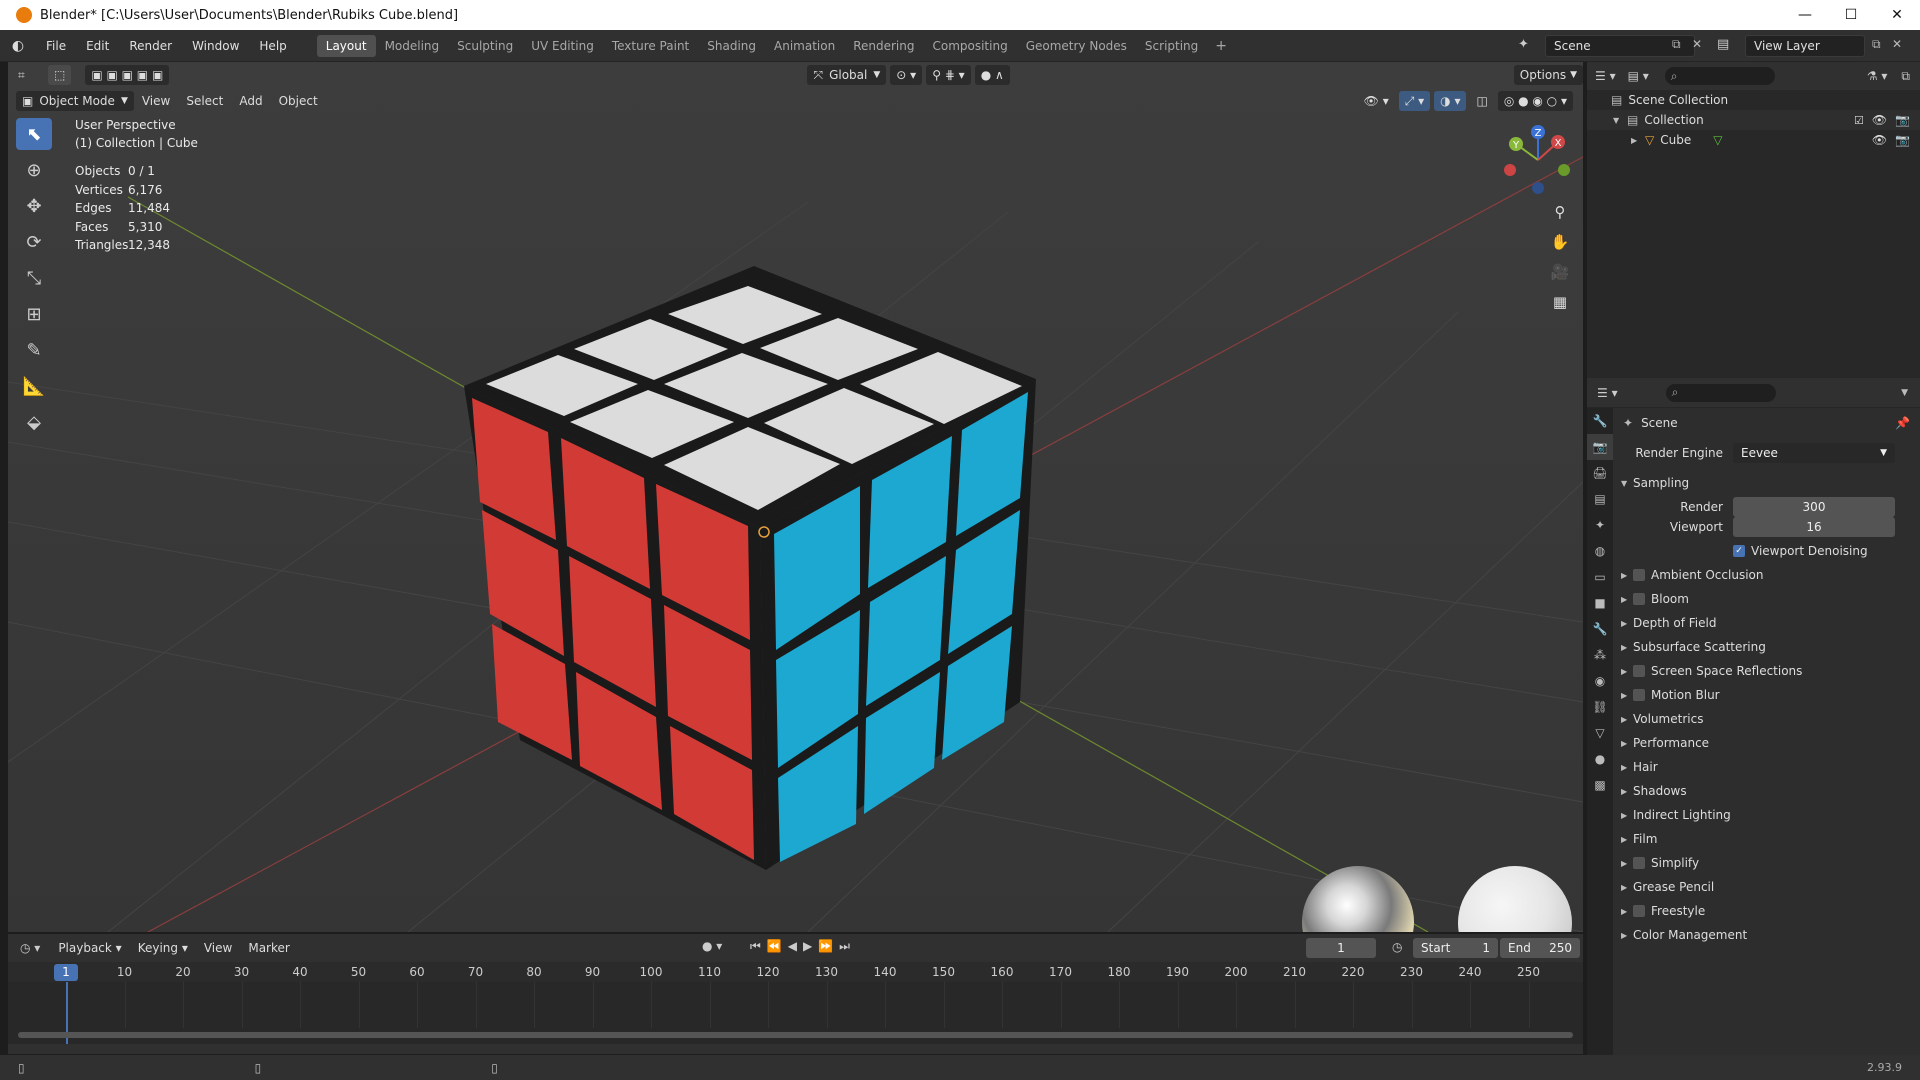 The image size is (1920, 1080). What do you see at coordinates (1769, 743) in the screenshot?
I see `panel-performance: ▶ Performance` at bounding box center [1769, 743].